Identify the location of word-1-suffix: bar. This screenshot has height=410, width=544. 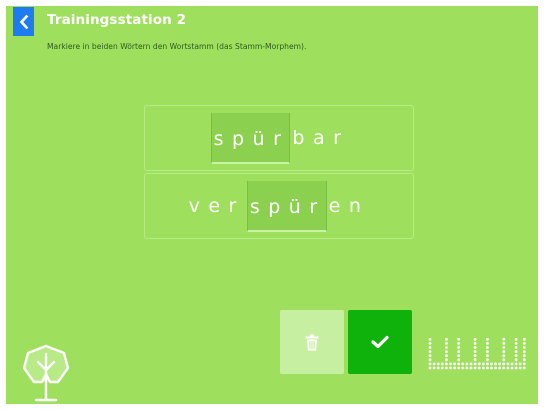
(320, 138).